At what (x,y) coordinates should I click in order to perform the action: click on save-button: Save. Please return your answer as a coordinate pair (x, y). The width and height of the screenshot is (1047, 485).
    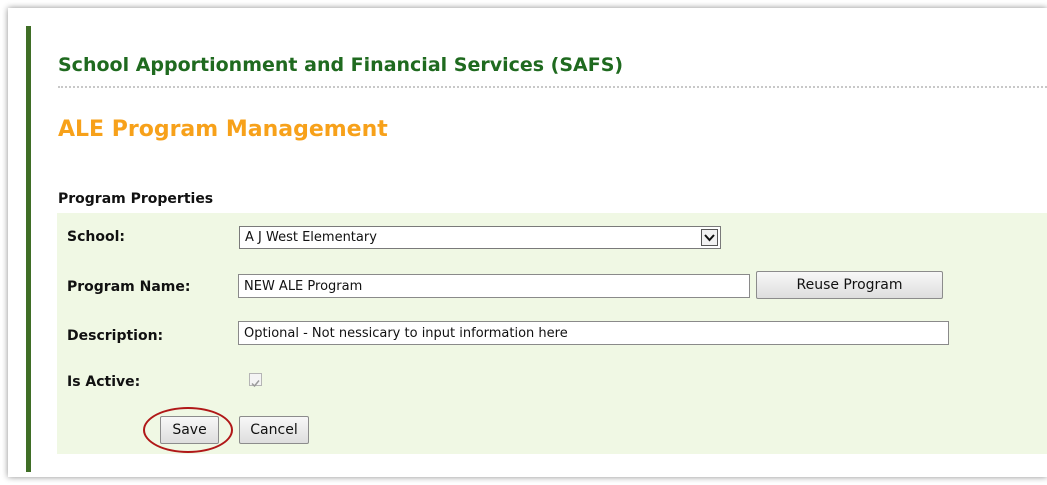
    Looking at the image, I should click on (189, 430).